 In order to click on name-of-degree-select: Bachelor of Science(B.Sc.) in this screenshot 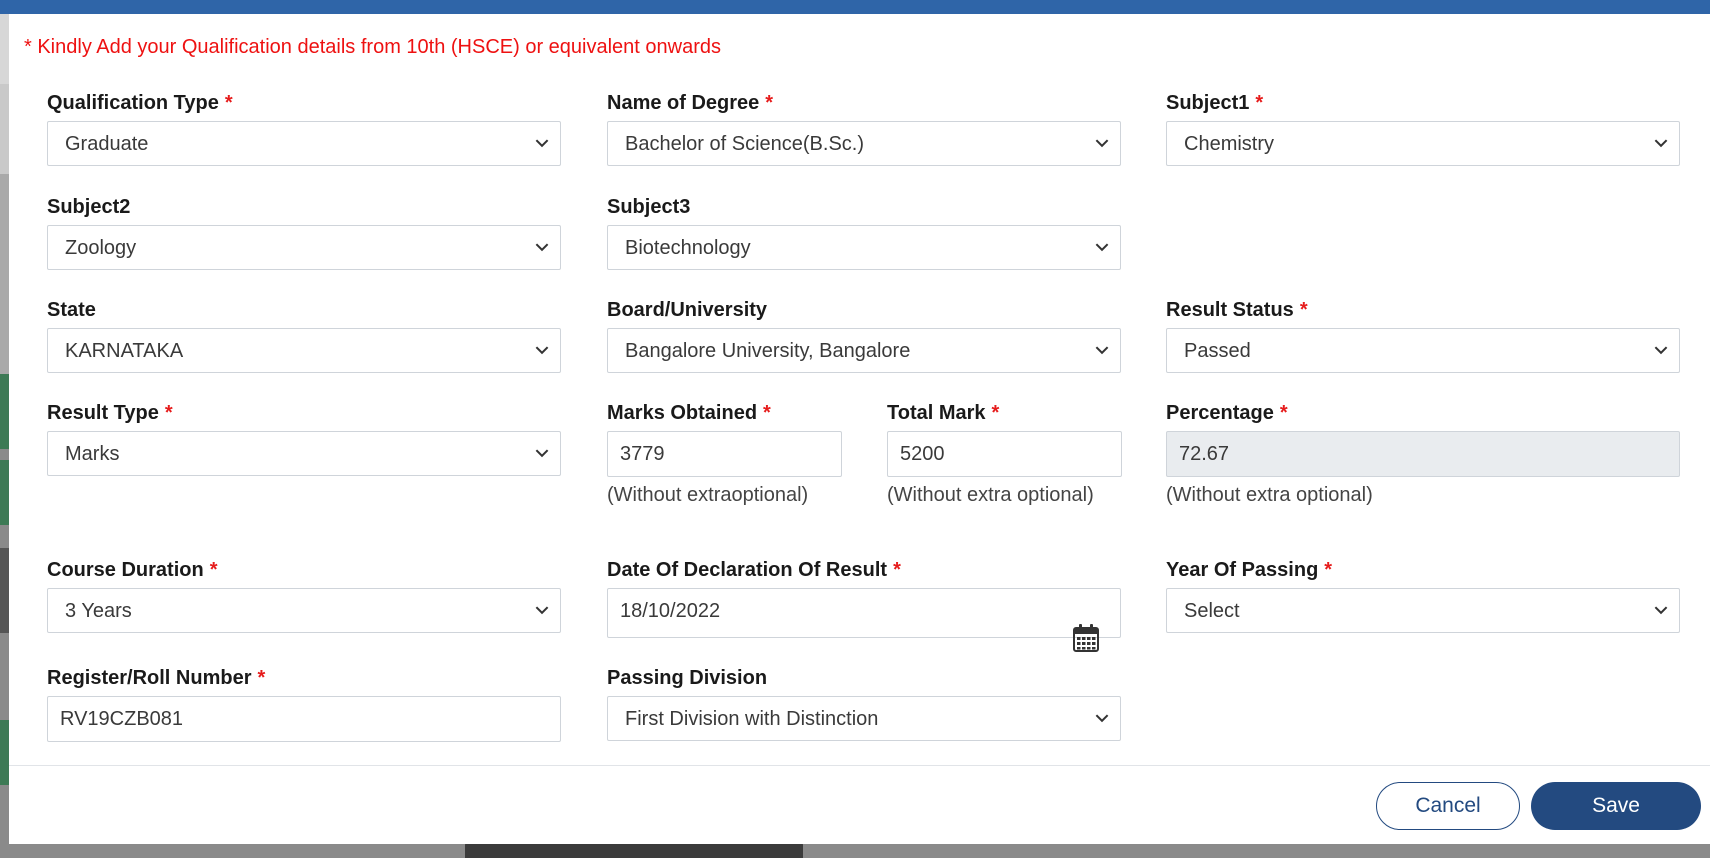, I will do `click(864, 143)`.